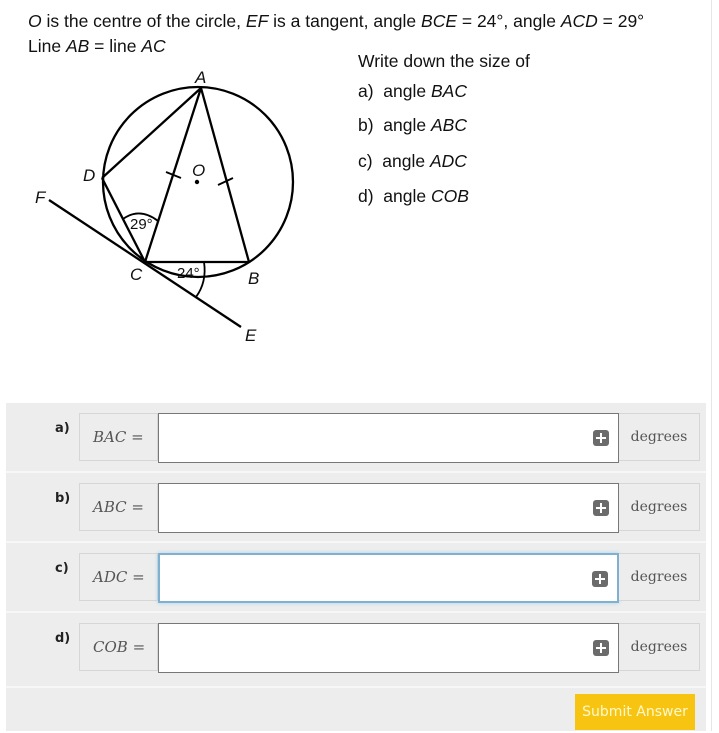 This screenshot has width=719, height=733. What do you see at coordinates (153, 46) in the screenshot?
I see `math-variable: AC` at bounding box center [153, 46].